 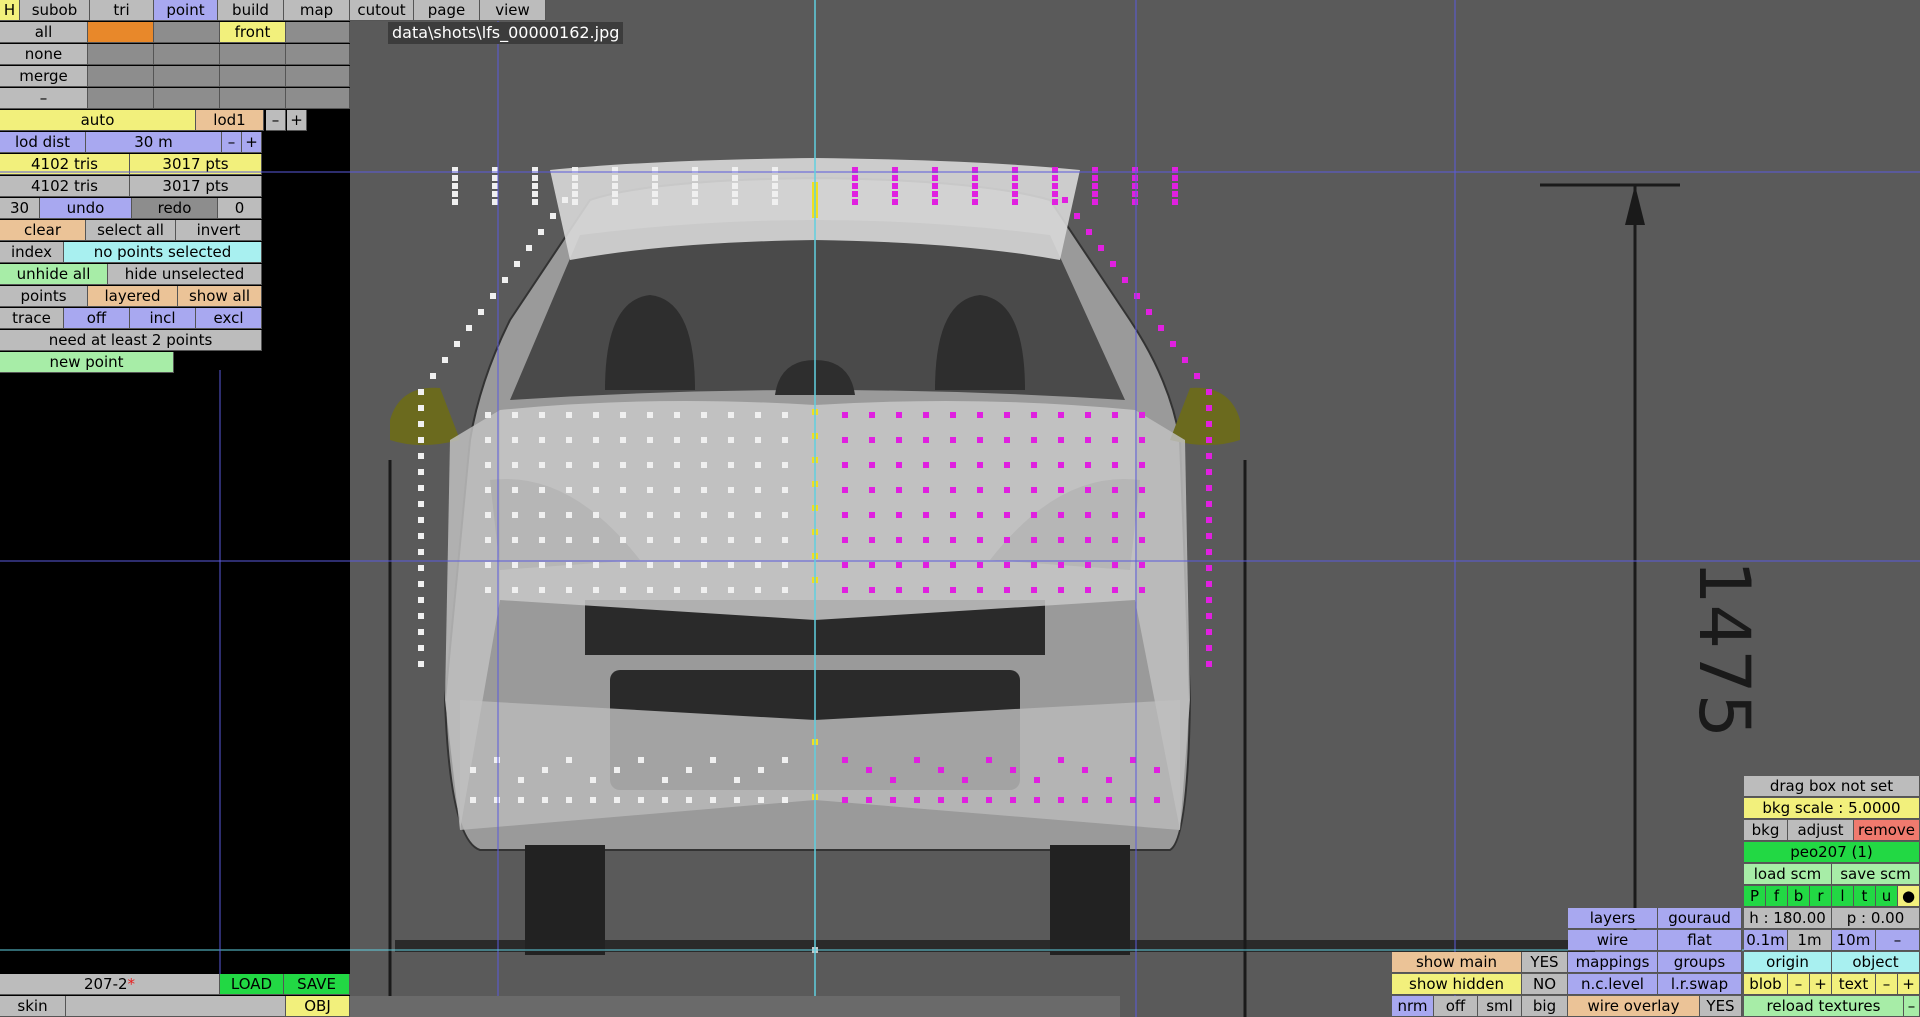 What do you see at coordinates (1700, 940) in the screenshot?
I see `flat-button: flat` at bounding box center [1700, 940].